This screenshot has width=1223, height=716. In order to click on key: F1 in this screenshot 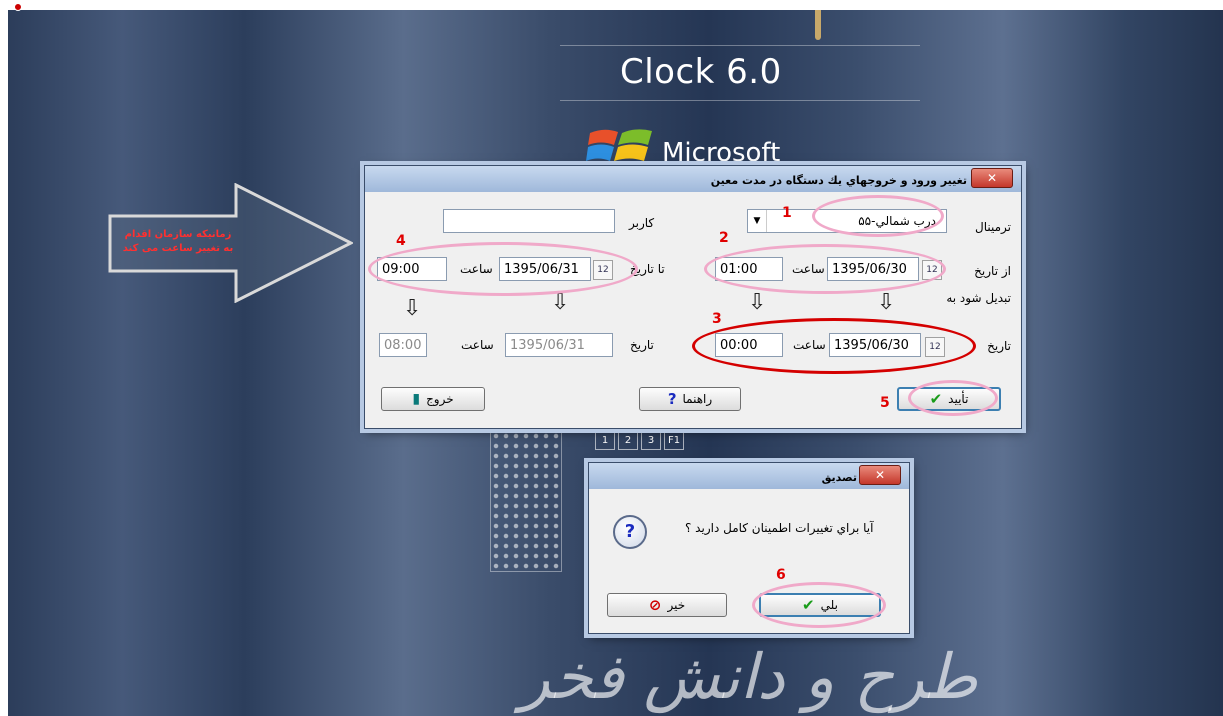, I will do `click(674, 441)`.